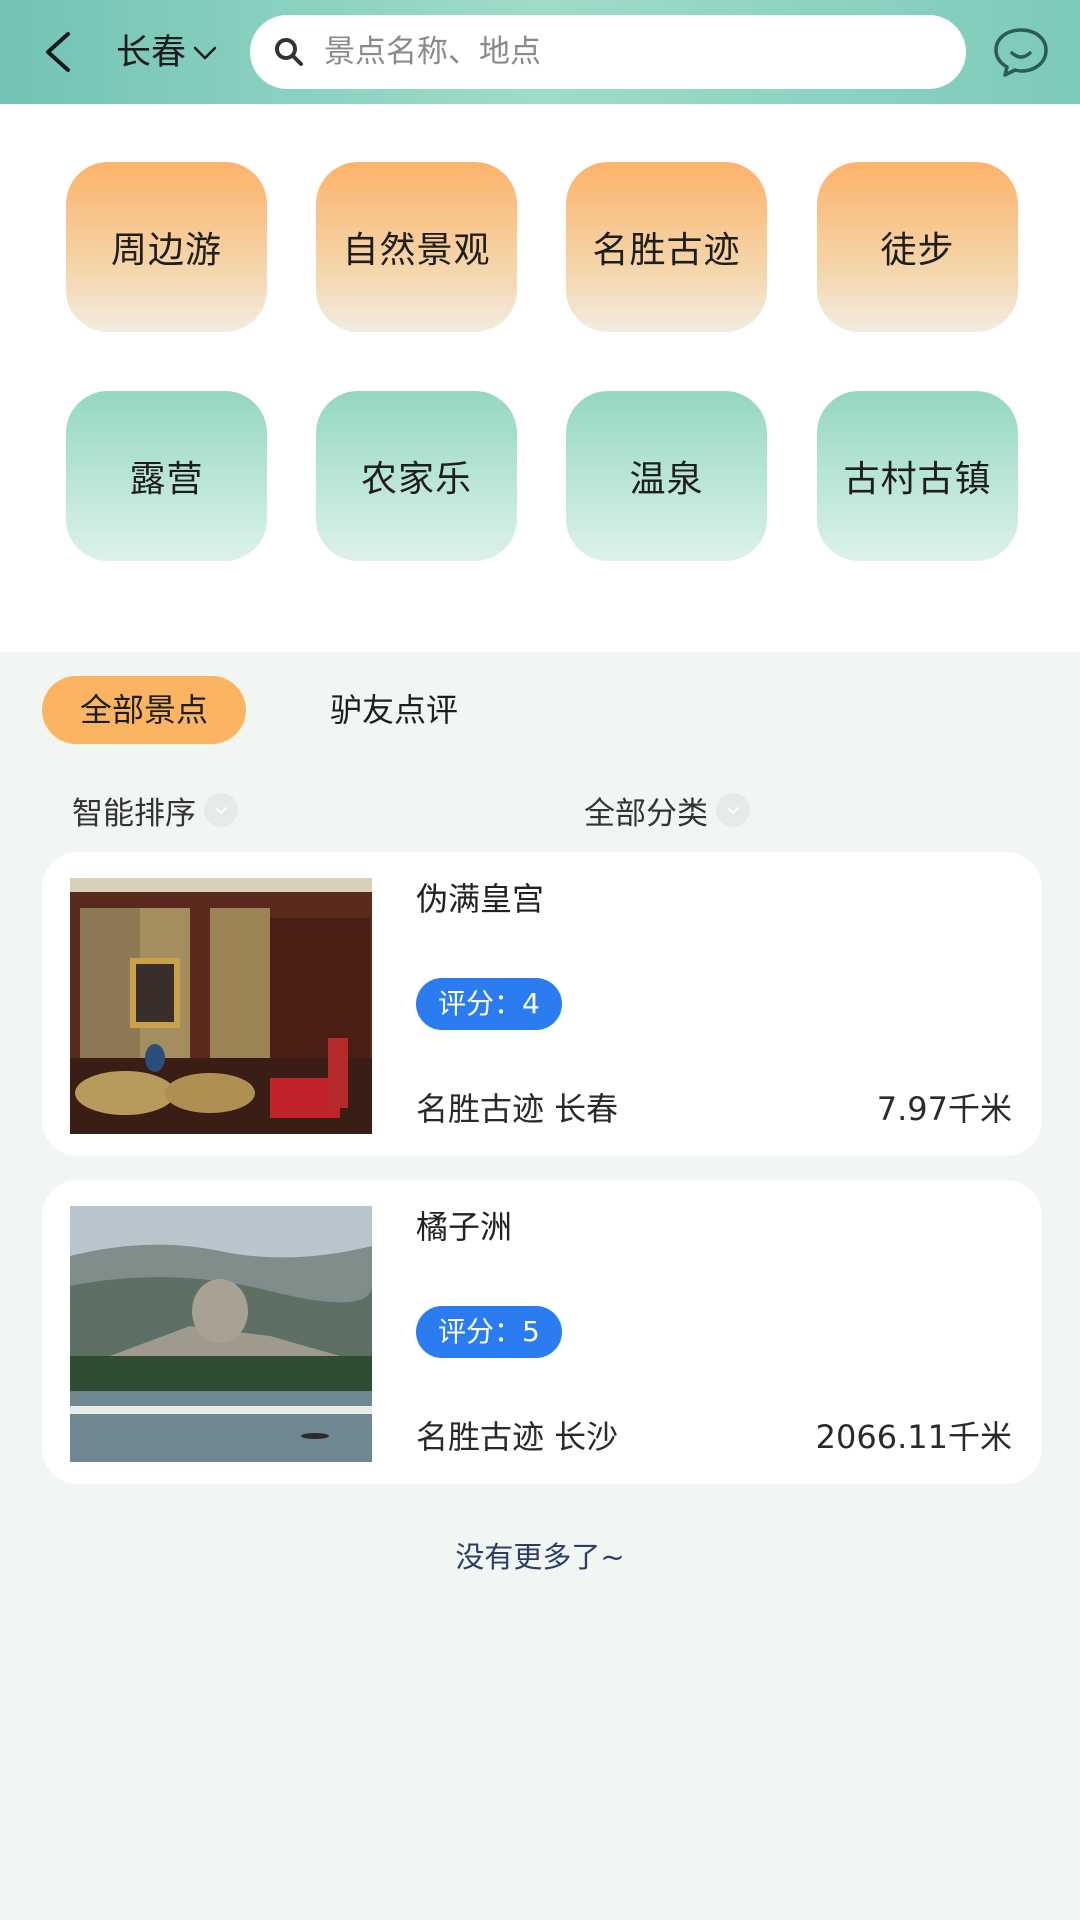 The image size is (1080, 1920). I want to click on rating-badge: 评分：5, so click(489, 1332).